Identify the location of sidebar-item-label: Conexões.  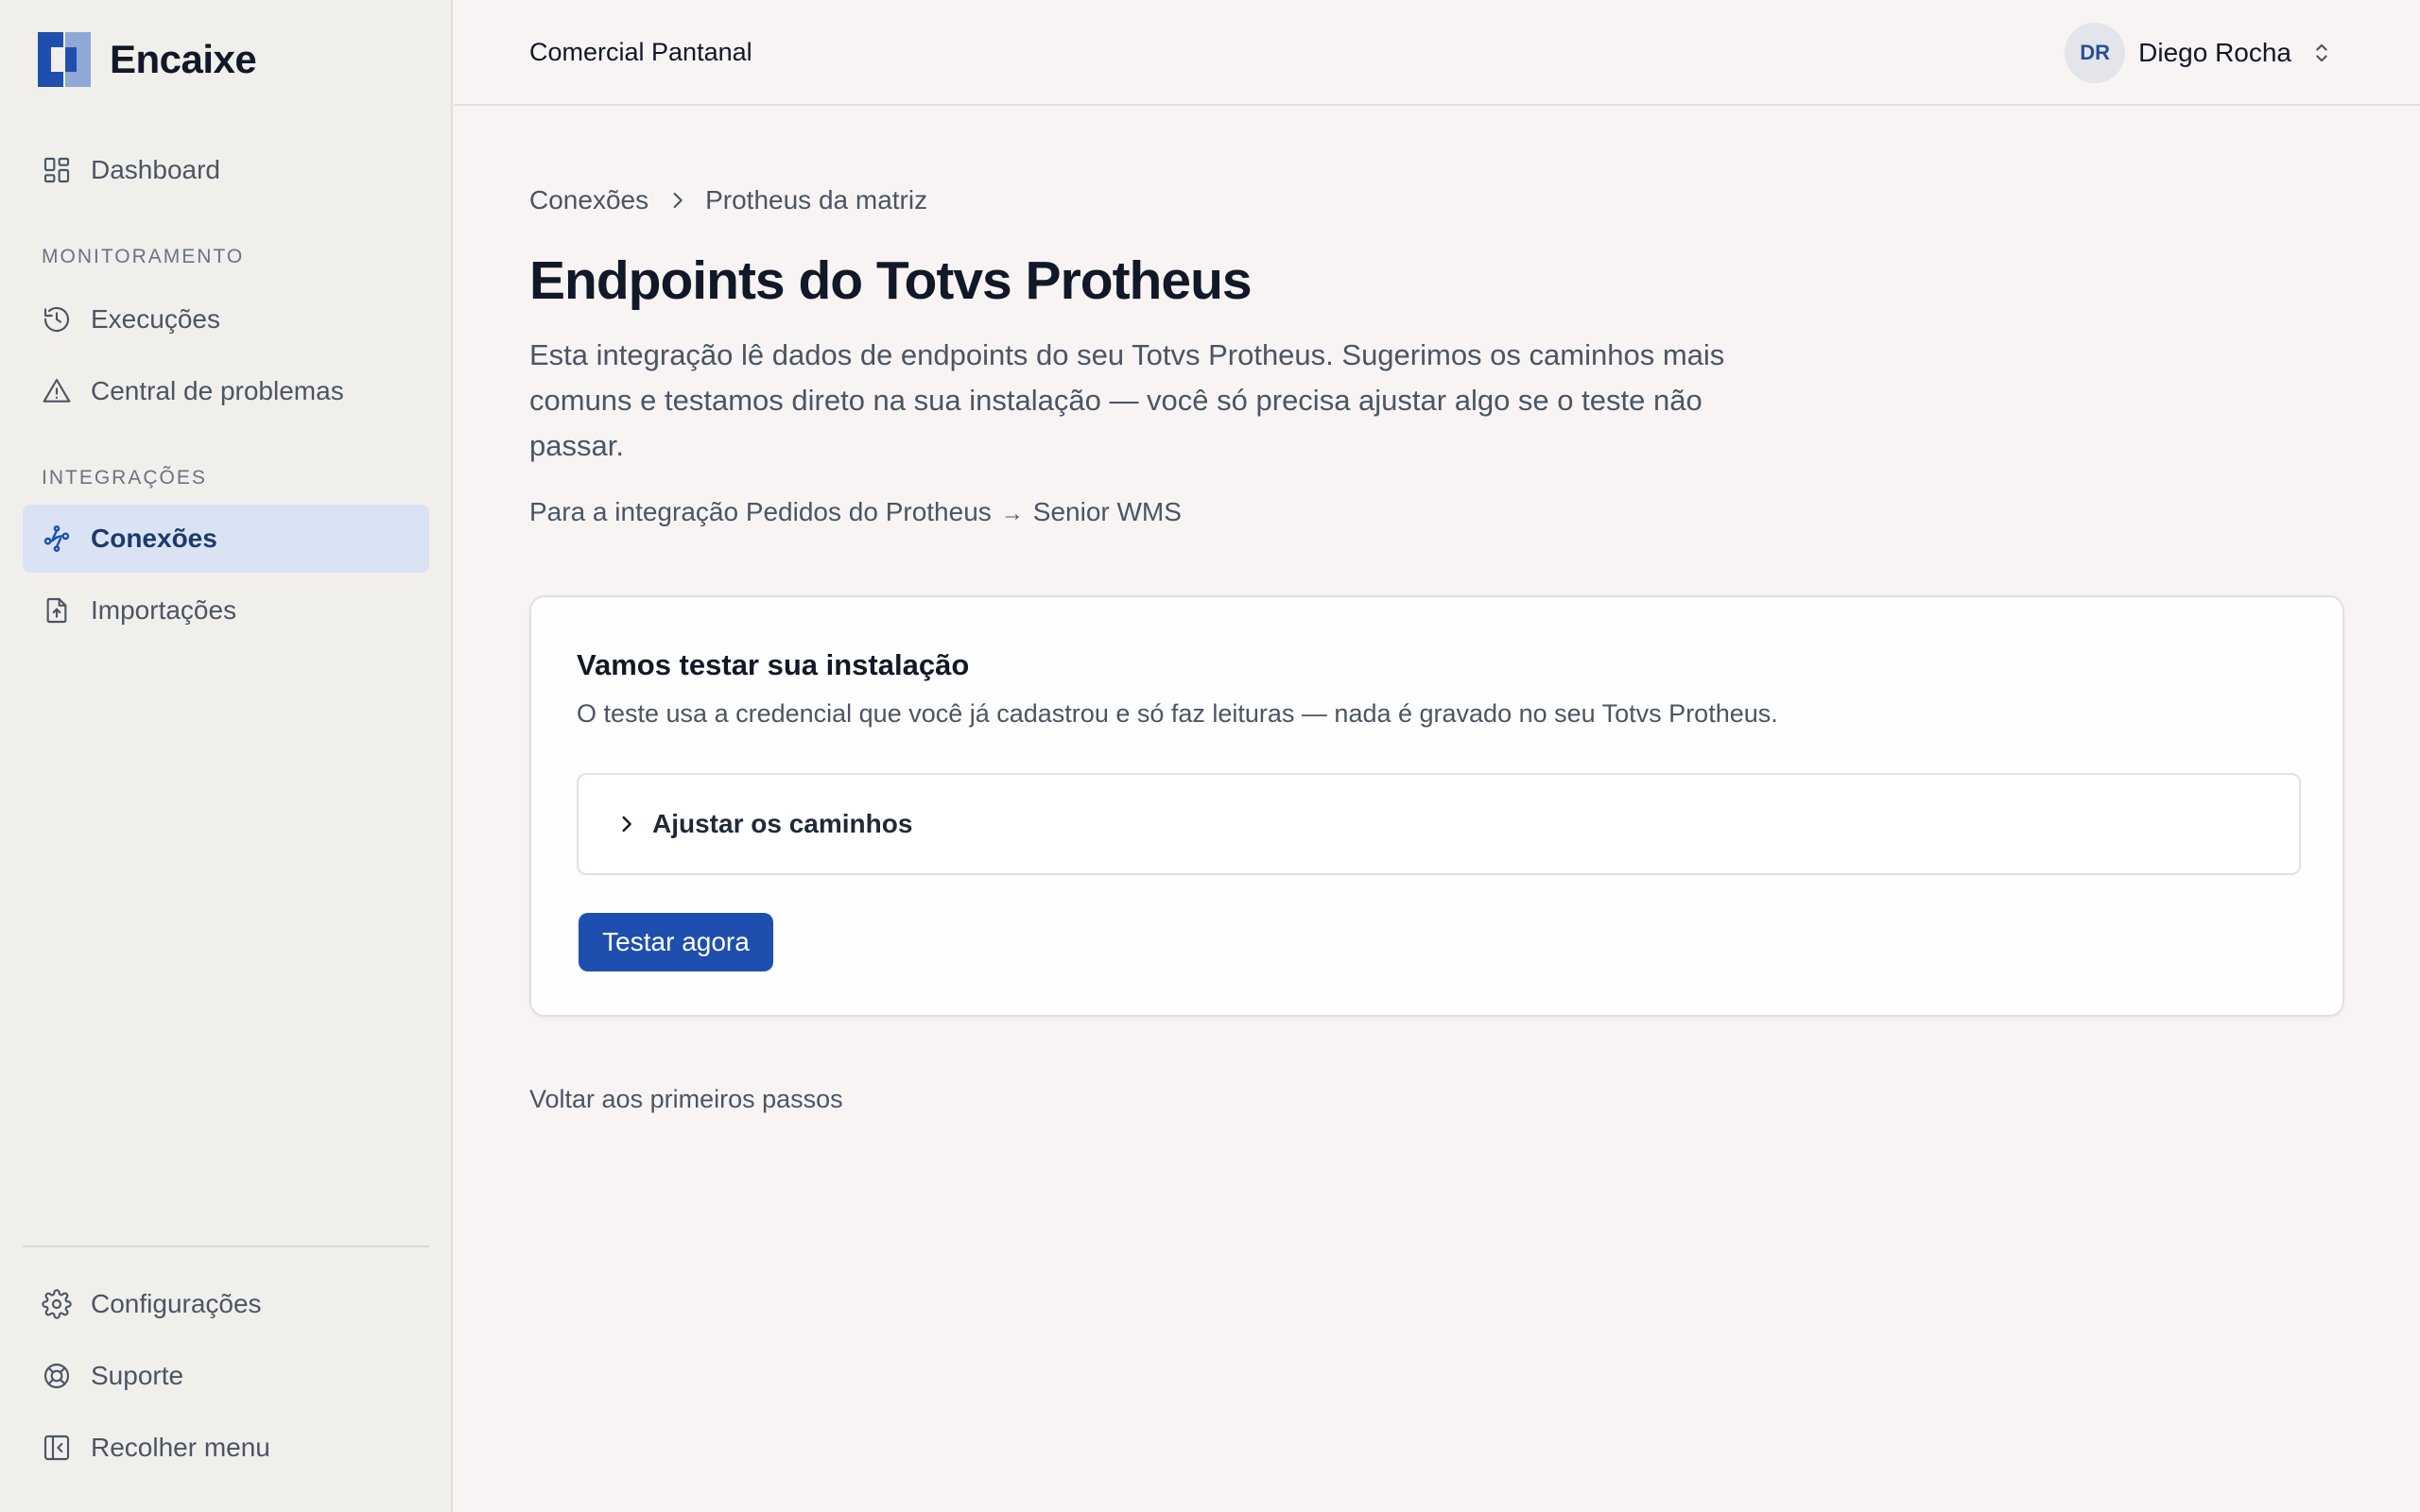
(154, 538).